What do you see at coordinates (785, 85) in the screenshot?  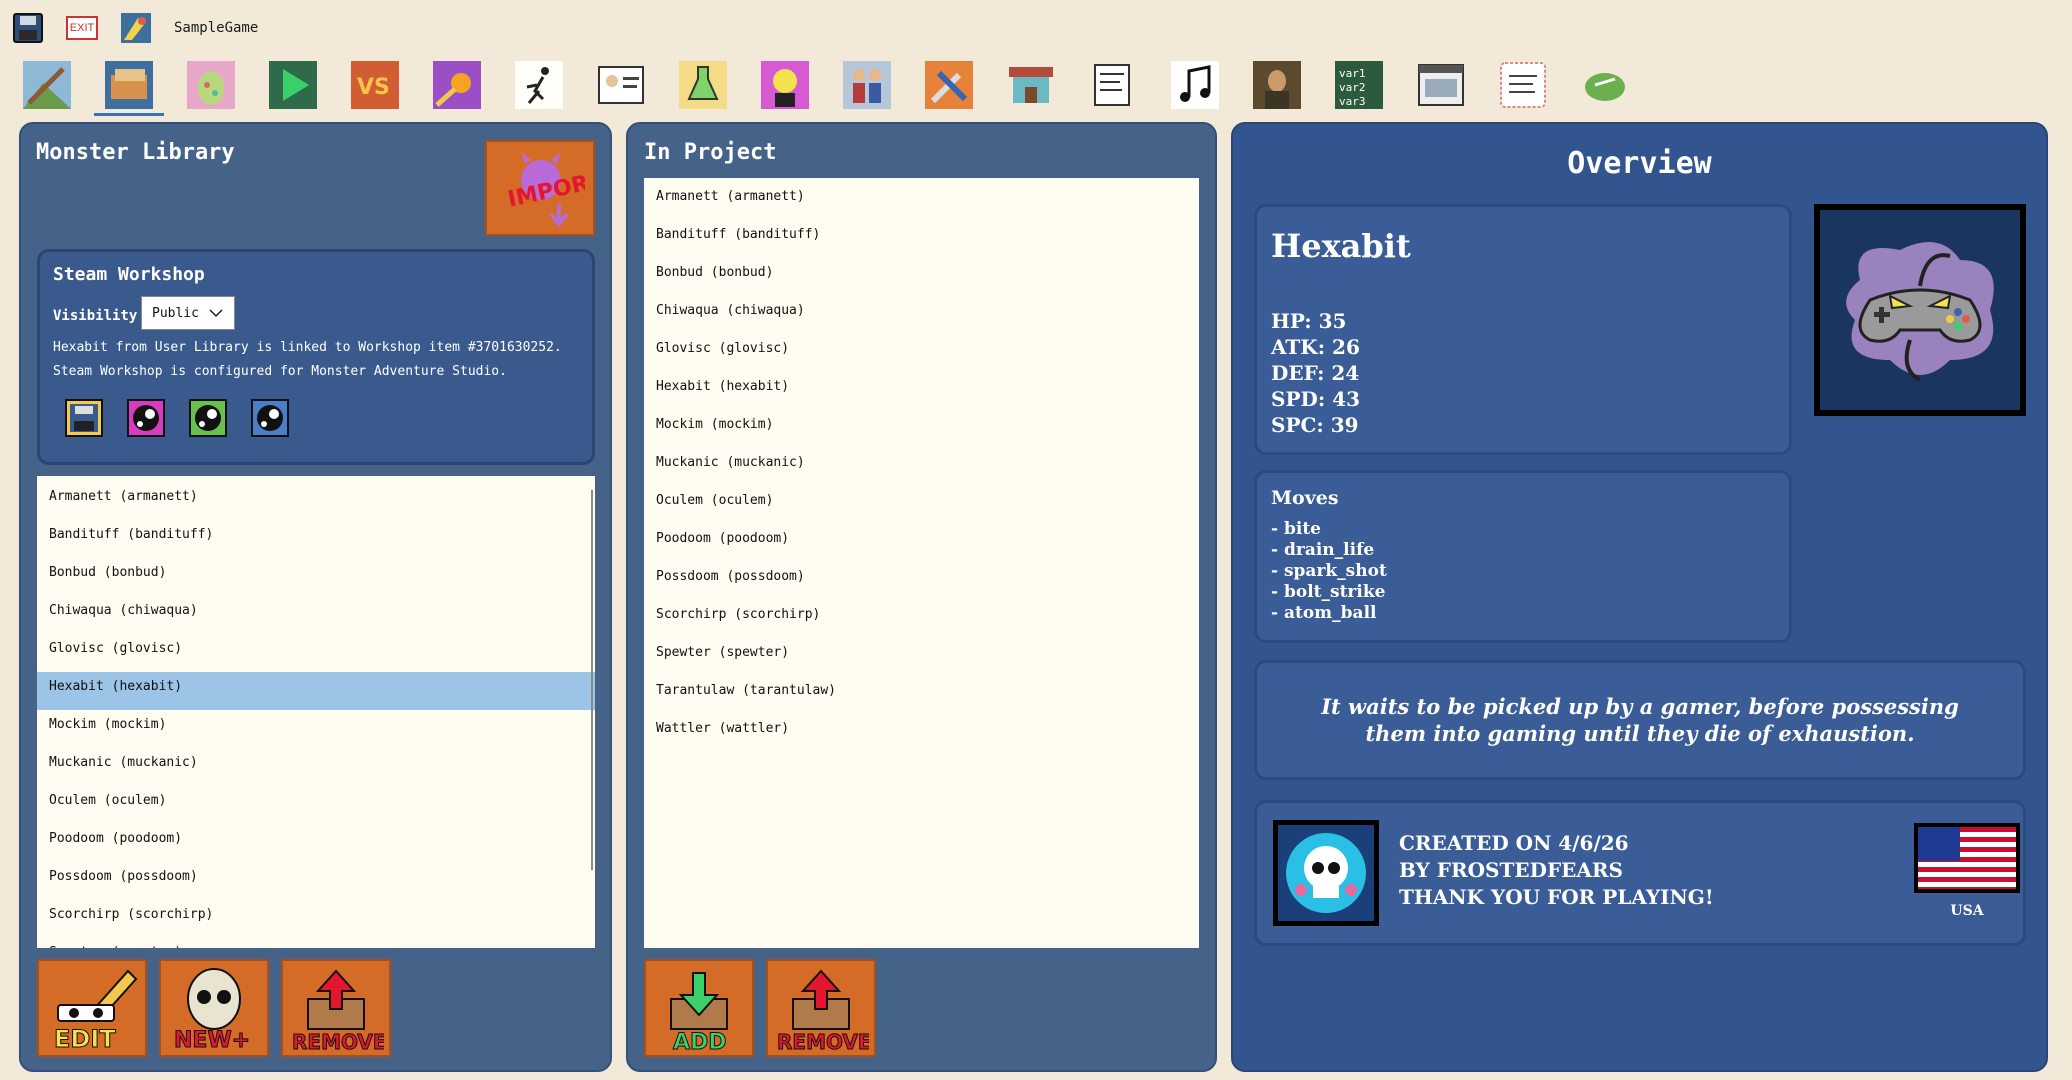 I see `character-icon` at bounding box center [785, 85].